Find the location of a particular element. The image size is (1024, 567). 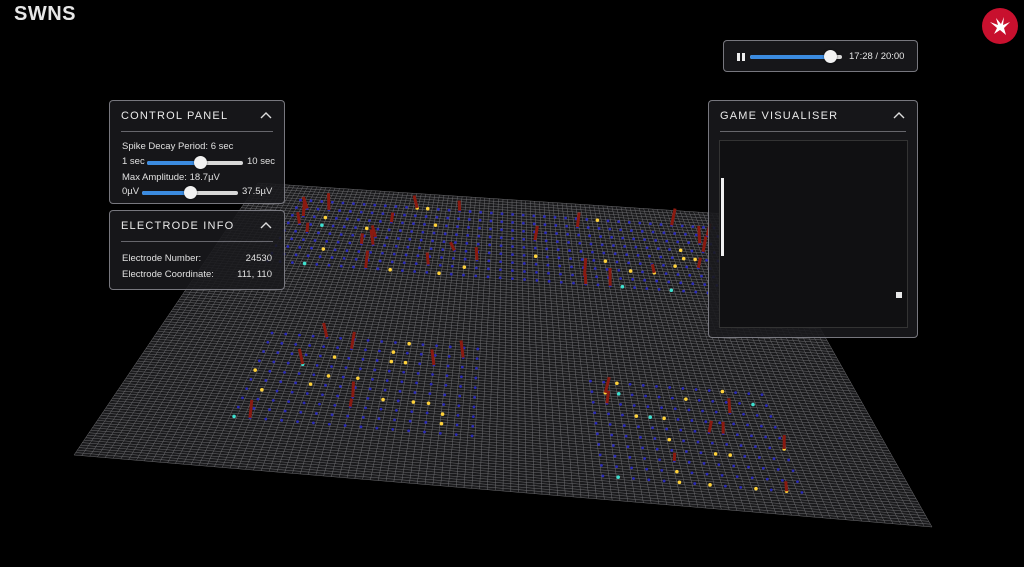

playback-time: 17:28 / 20:00 is located at coordinates (877, 56).